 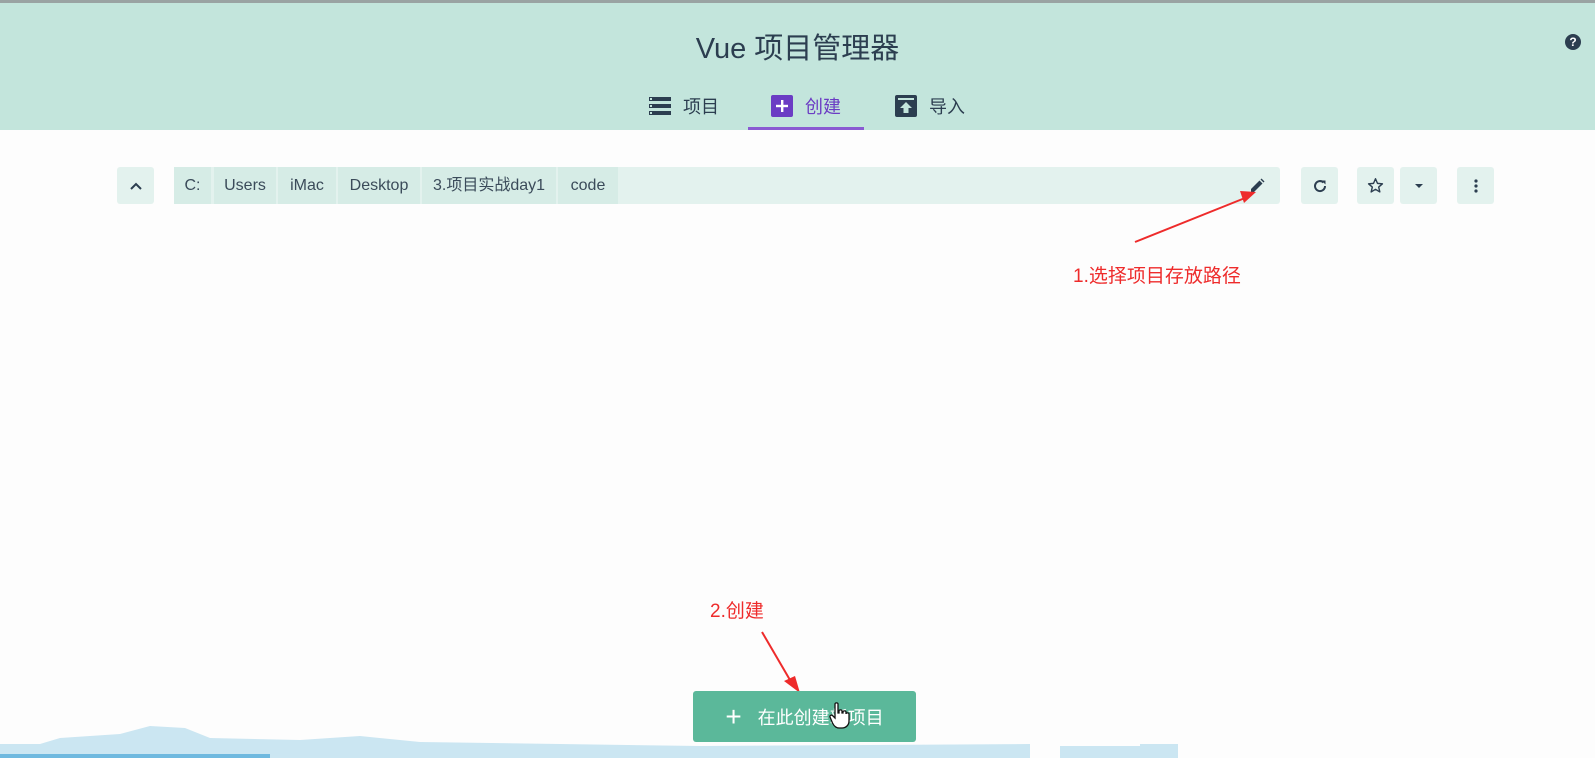 I want to click on create-project-button: + 在此创建新项目, so click(x=804, y=716).